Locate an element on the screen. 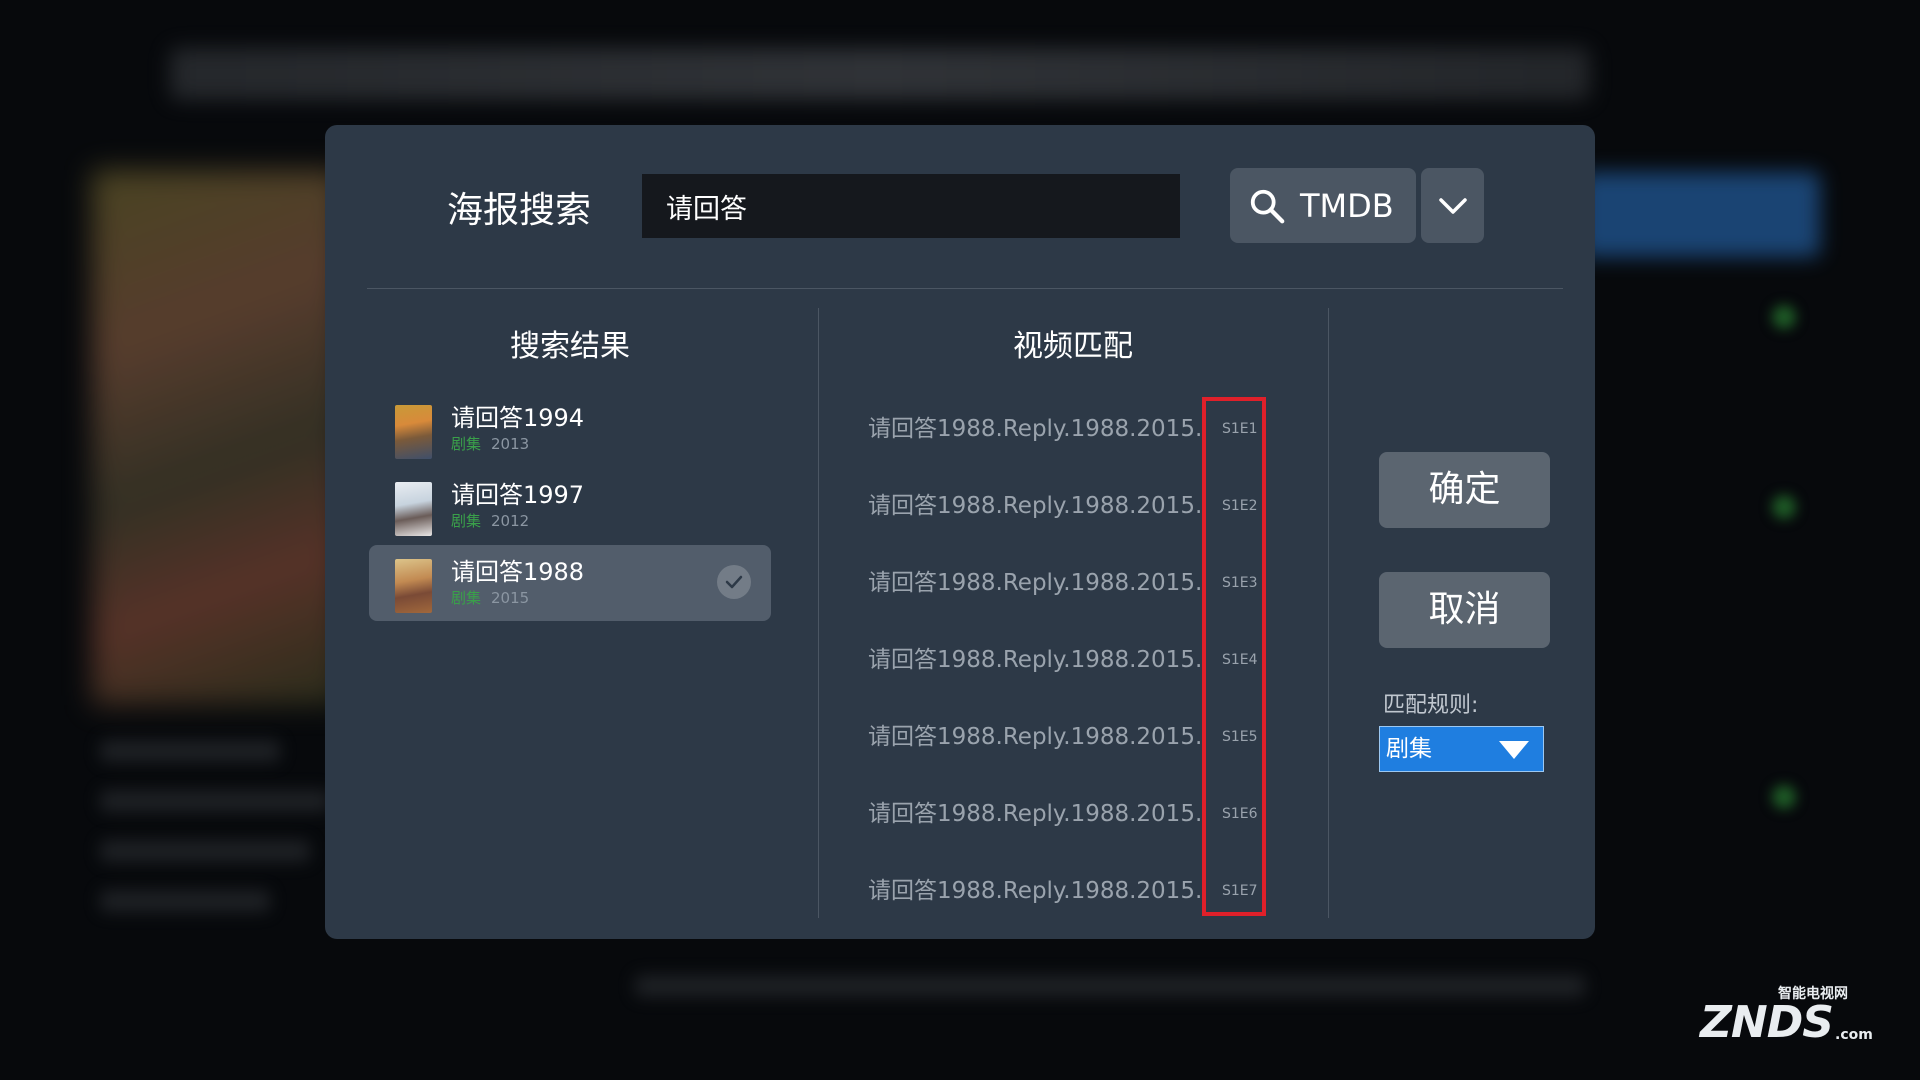 Image resolution: width=1920 pixels, height=1080 pixels. result-meta: 剧集 2015 is located at coordinates (490, 598).